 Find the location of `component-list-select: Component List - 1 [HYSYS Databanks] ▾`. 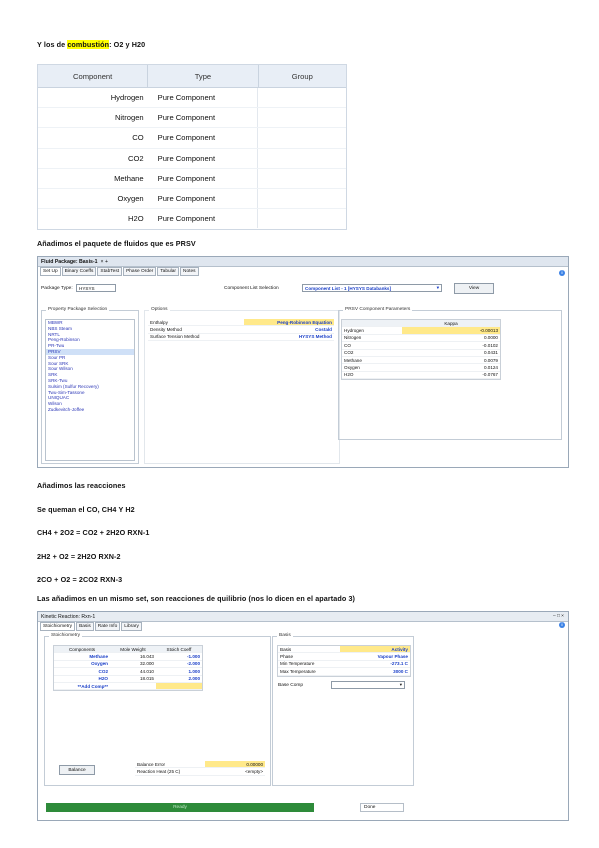

component-list-select: Component List - 1 [HYSYS Databanks] ▾ is located at coordinates (372, 288).